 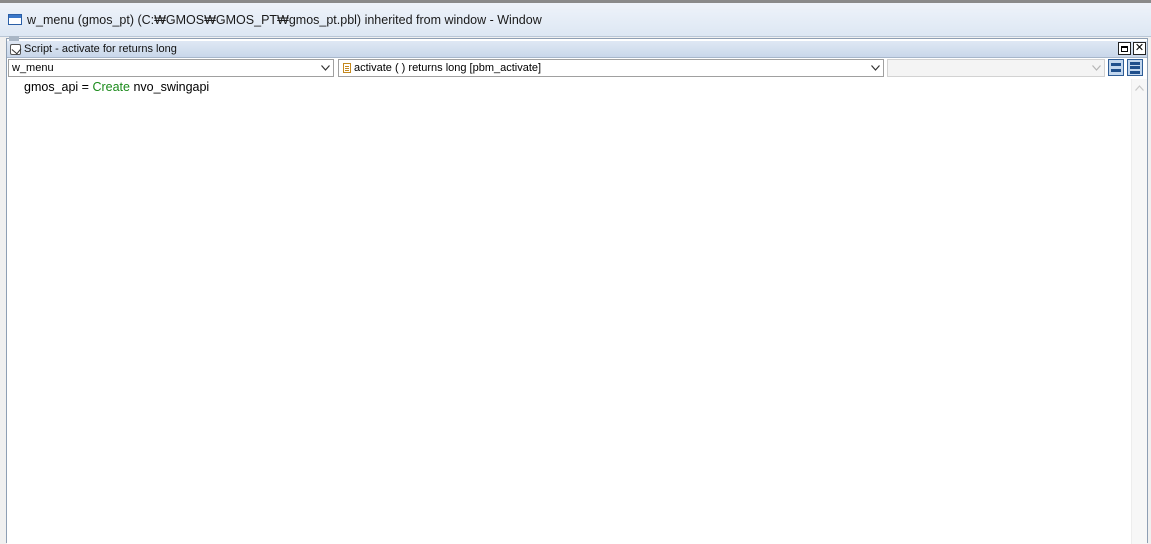 I want to click on script-title: Script - activate for returns long, so click(x=100, y=49).